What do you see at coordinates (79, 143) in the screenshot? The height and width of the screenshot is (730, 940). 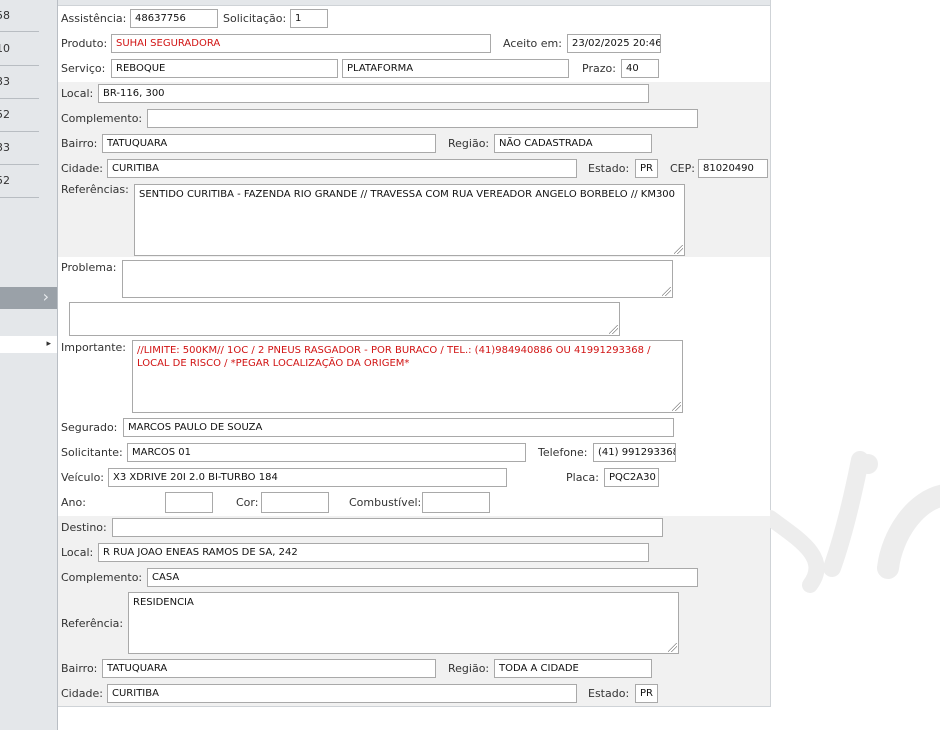 I see `bairro-label: Bairro:` at bounding box center [79, 143].